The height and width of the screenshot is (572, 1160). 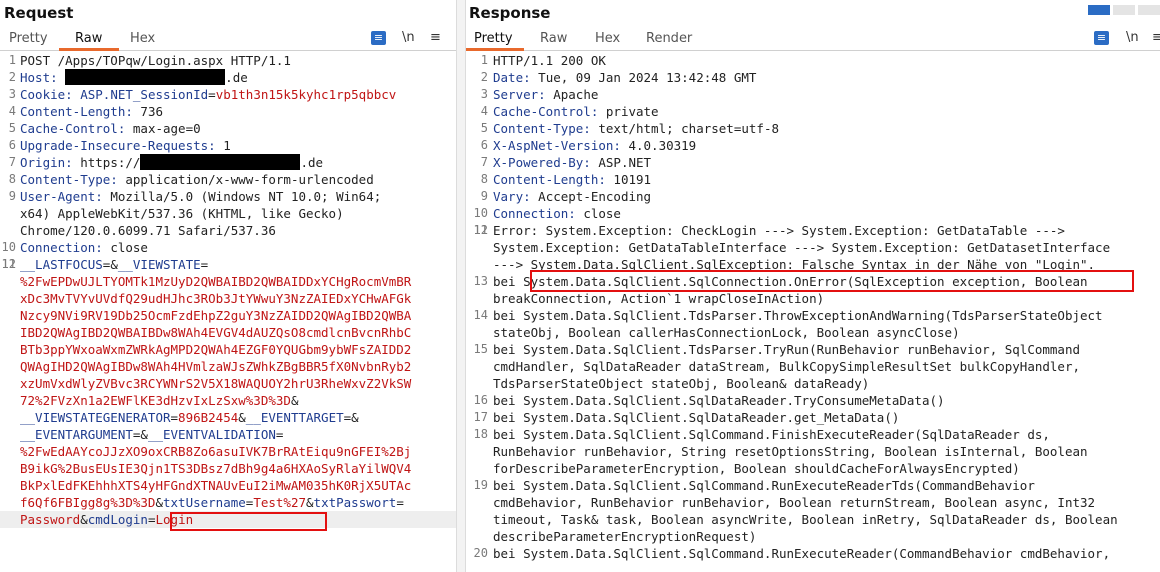 I want to click on response-line: 1 HTTP/1.1 200 OK, so click(x=543, y=60).